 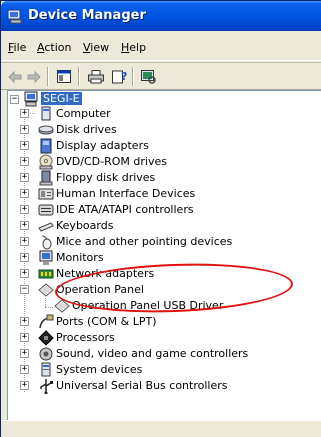 I want to click on mouse-icon, so click(x=46, y=242).